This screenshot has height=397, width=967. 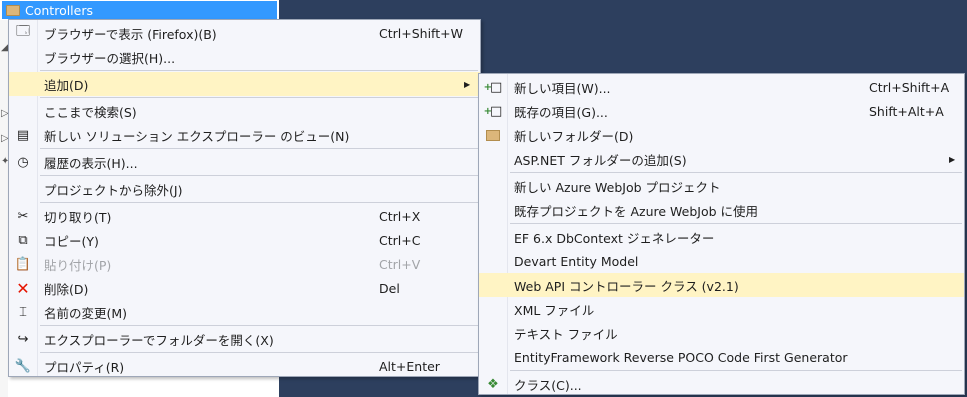 I want to click on rename-icon: ⌶, so click(x=23, y=312).